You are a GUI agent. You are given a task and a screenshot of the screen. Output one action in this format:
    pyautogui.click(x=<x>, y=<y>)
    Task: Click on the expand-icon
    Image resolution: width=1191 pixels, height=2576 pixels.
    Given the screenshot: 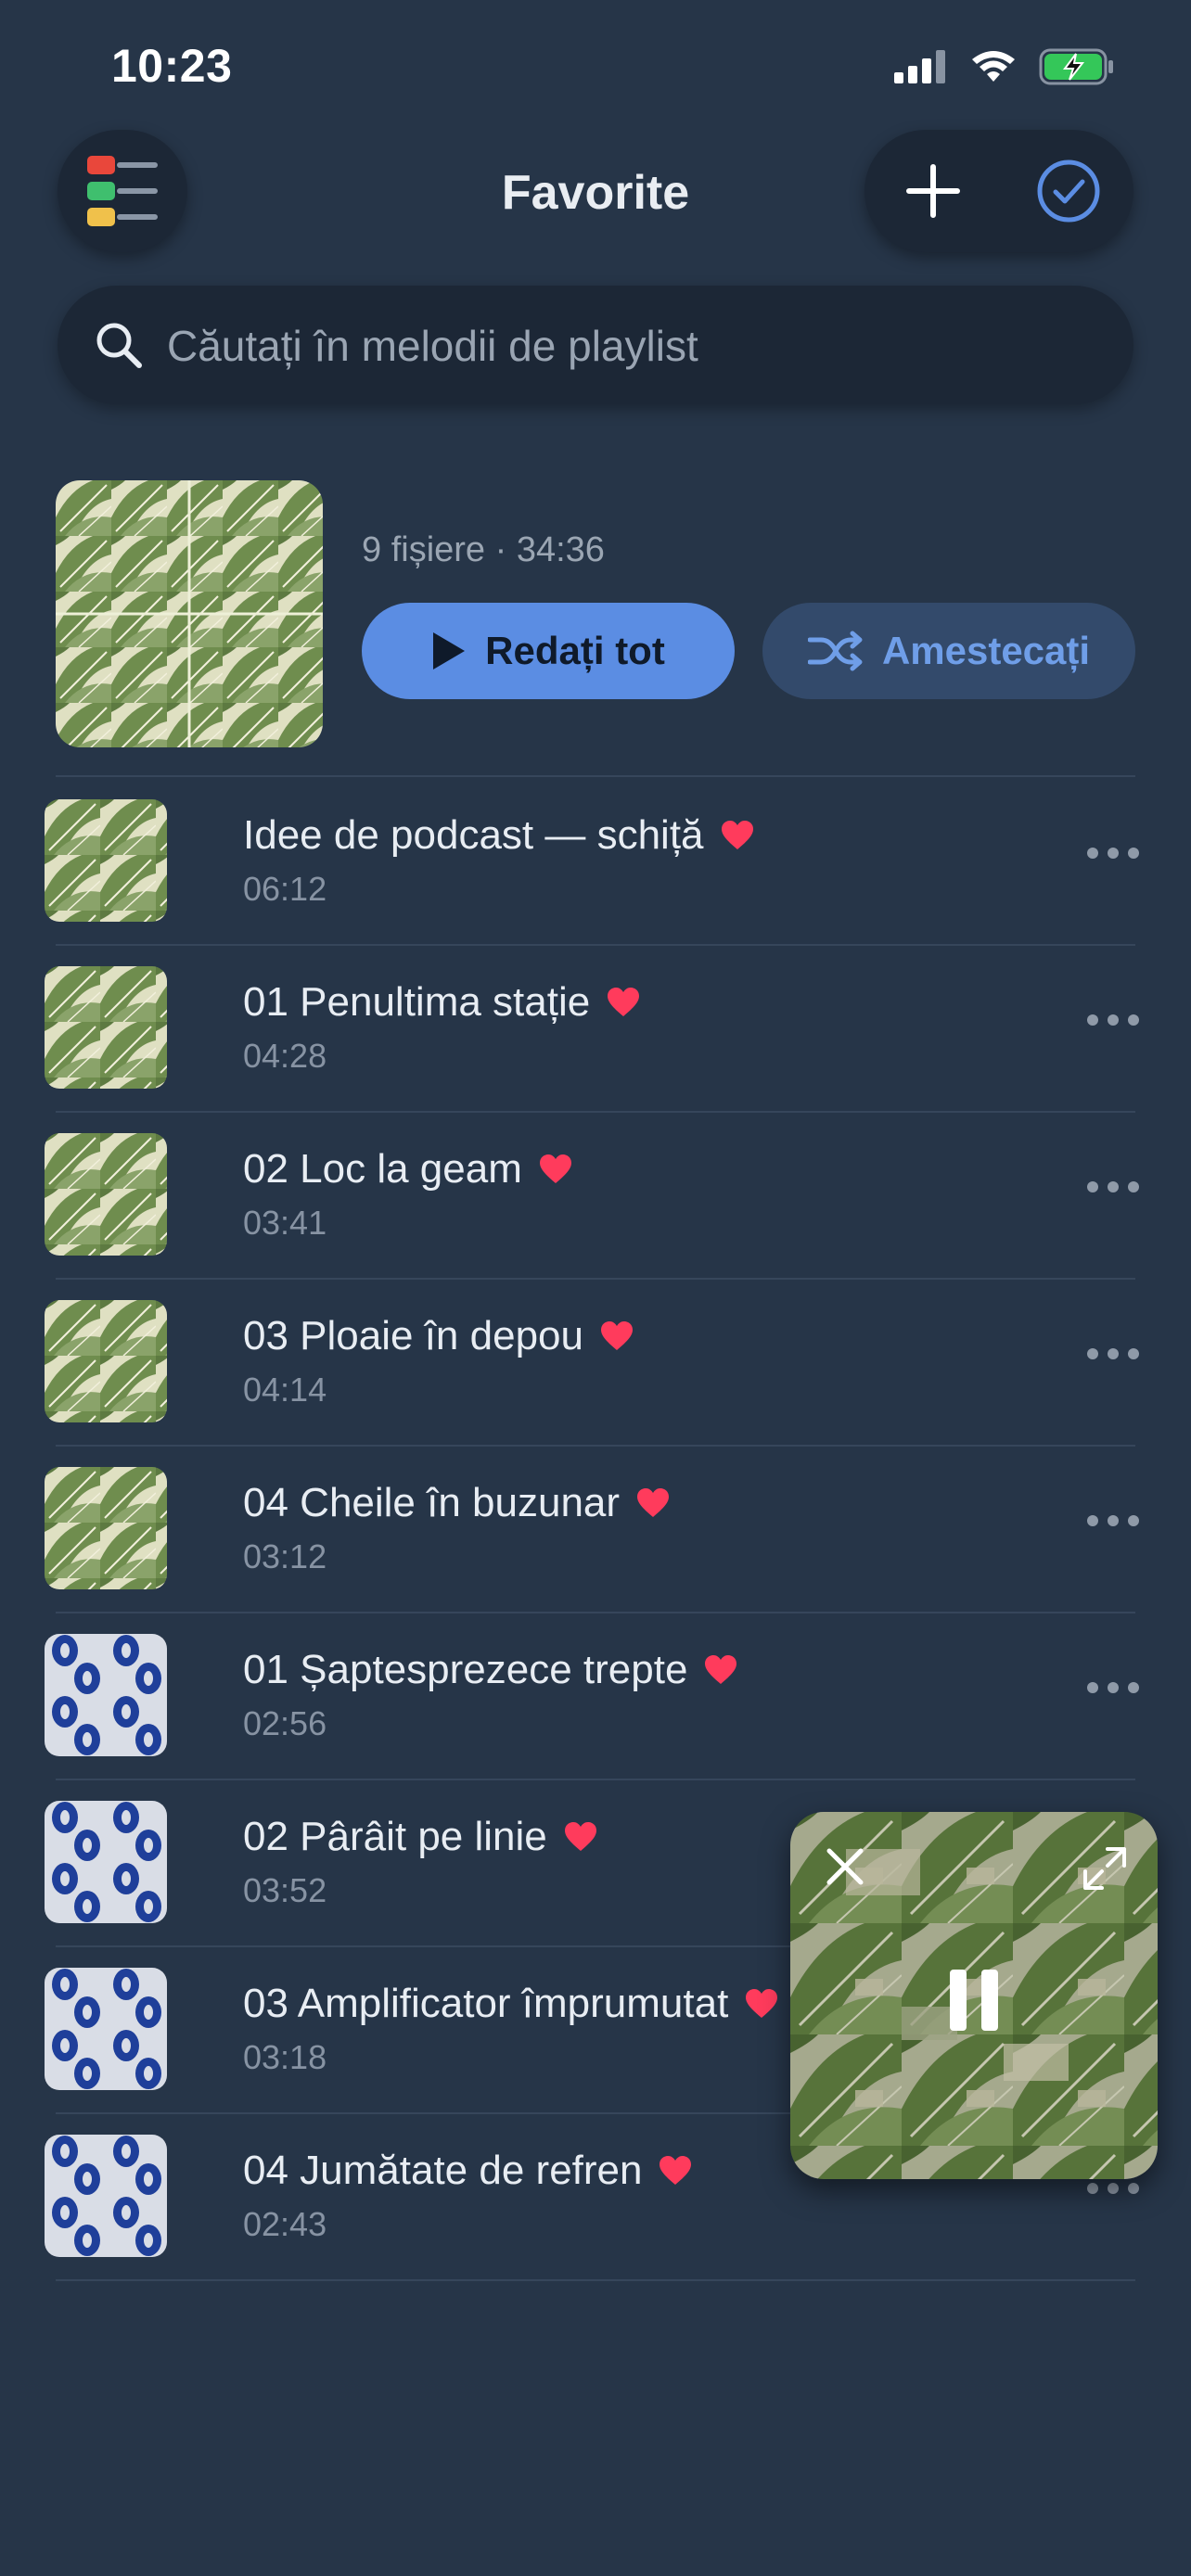 What is the action you would take?
    pyautogui.click(x=1105, y=1868)
    